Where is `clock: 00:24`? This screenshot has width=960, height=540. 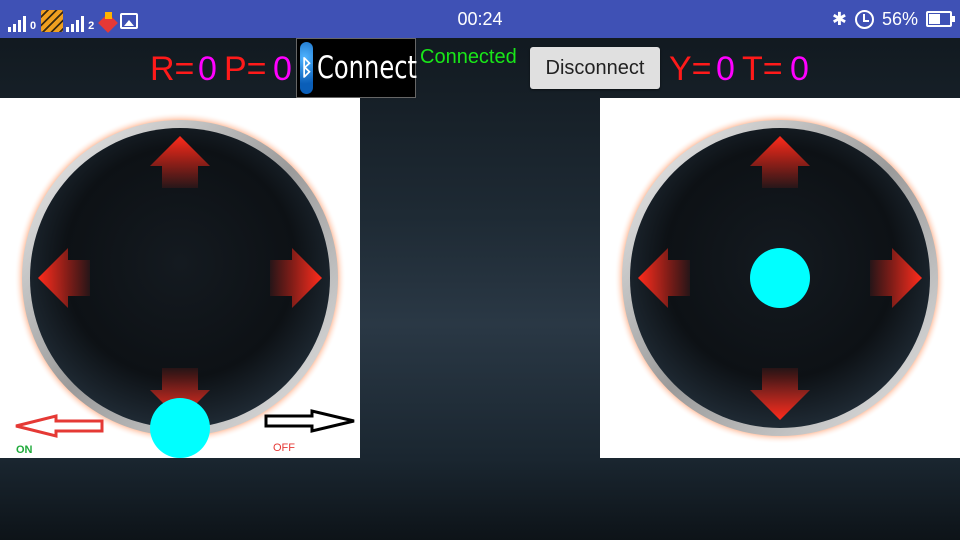
clock: 00:24 is located at coordinates (480, 19).